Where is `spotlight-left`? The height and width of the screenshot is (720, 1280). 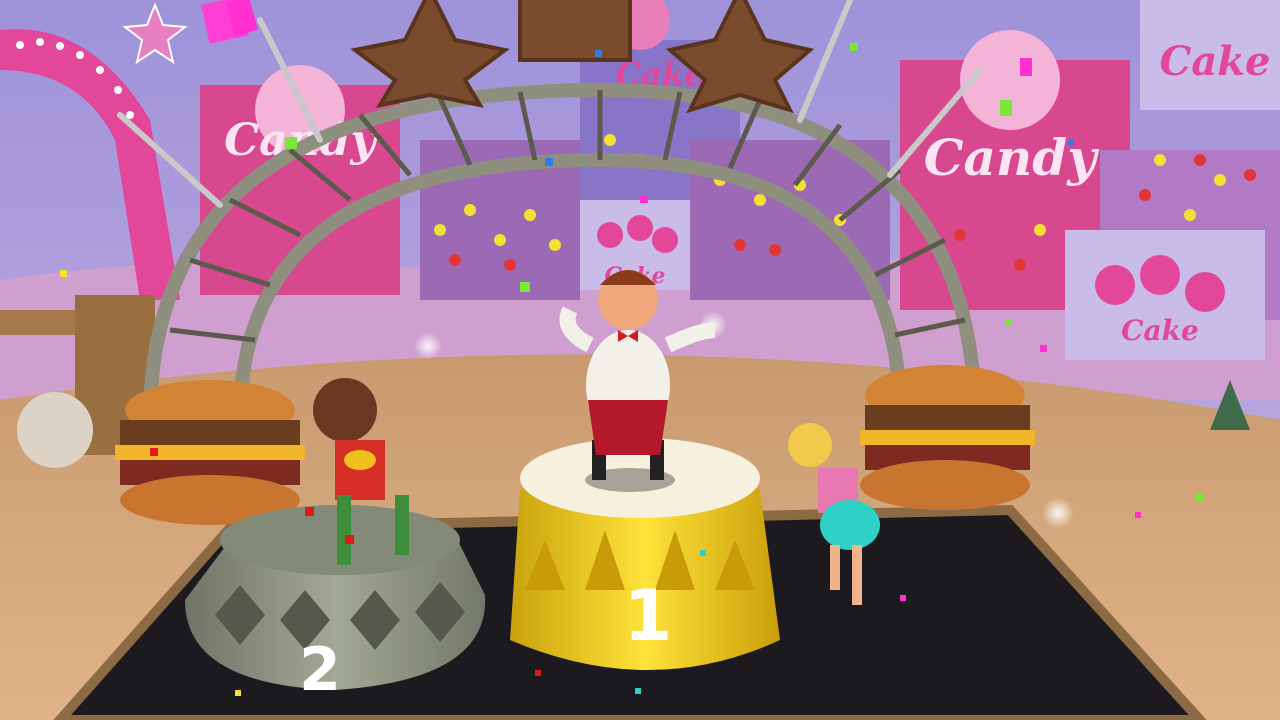 spotlight-left is located at coordinates (428, 346).